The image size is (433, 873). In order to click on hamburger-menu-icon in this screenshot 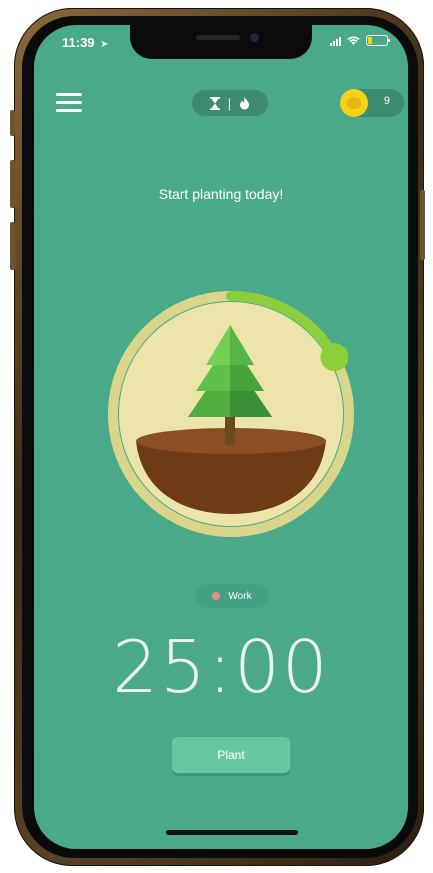, I will do `click(69, 94)`.